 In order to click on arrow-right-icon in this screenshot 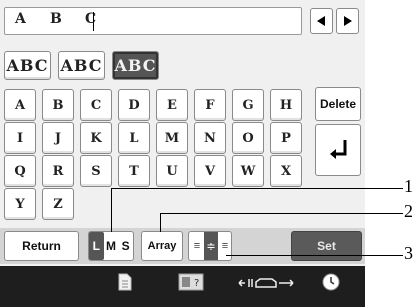, I will do `click(348, 21)`.